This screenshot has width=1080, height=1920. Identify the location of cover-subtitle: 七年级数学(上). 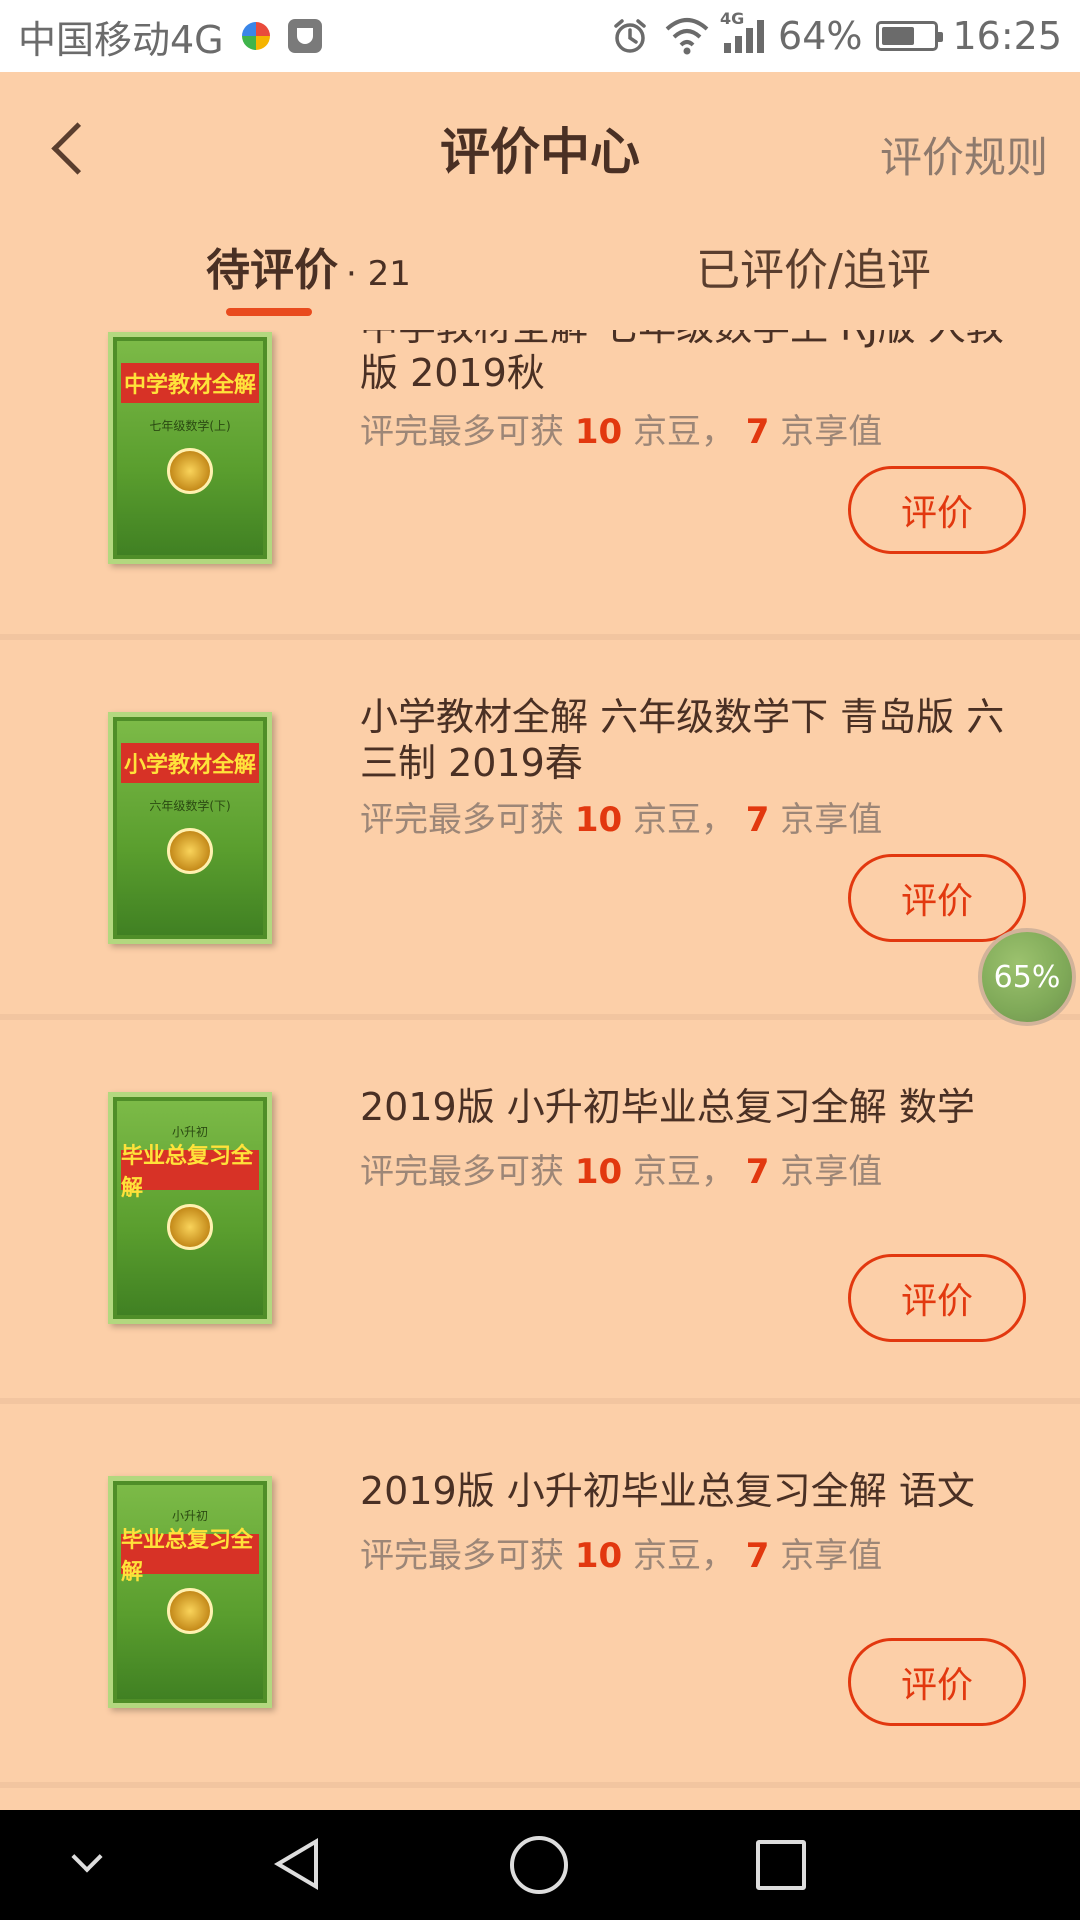
(190, 426).